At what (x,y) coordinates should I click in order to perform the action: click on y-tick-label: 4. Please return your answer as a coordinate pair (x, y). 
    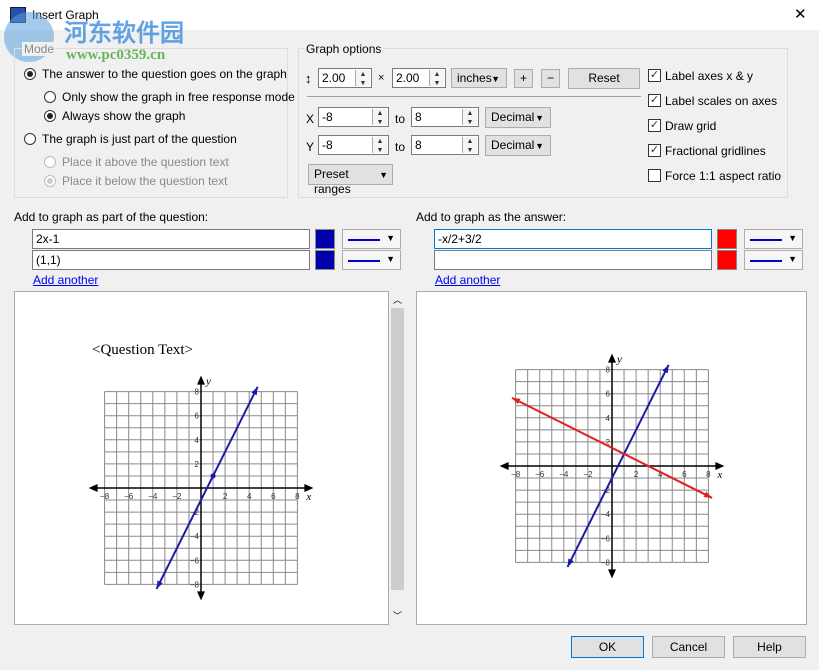
    Looking at the image, I should click on (608, 418).